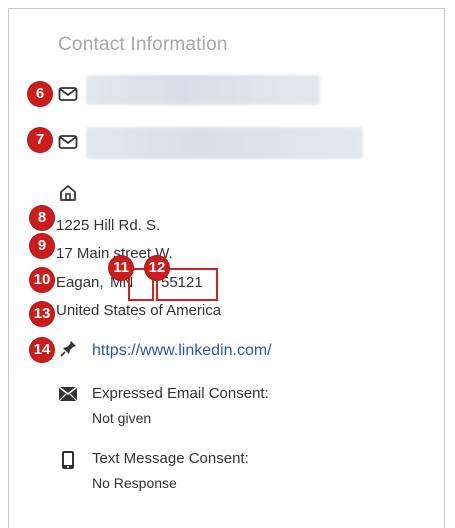 This screenshot has height=528, width=455. I want to click on email-address-redacted, so click(203, 90).